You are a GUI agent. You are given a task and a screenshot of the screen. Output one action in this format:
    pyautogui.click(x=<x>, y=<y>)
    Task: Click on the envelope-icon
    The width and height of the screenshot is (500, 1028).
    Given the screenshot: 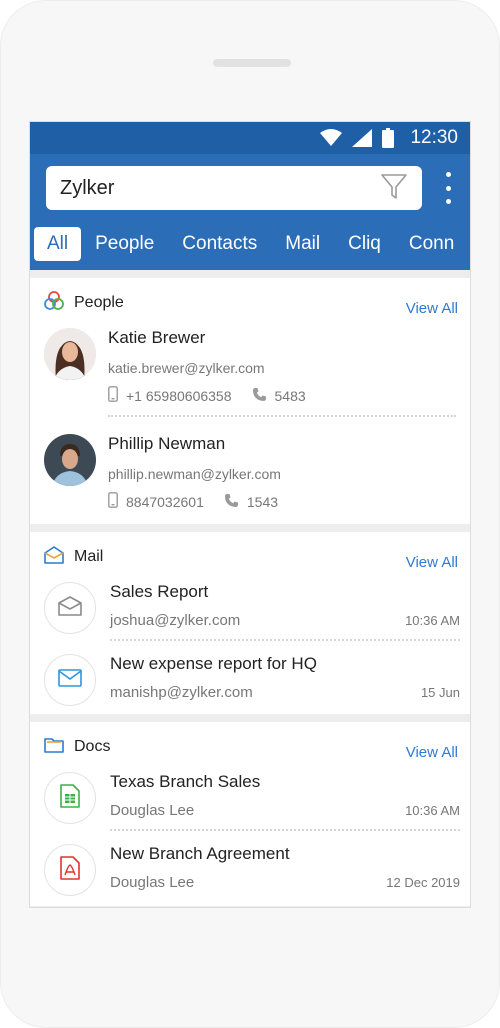 What is the action you would take?
    pyautogui.click(x=70, y=680)
    